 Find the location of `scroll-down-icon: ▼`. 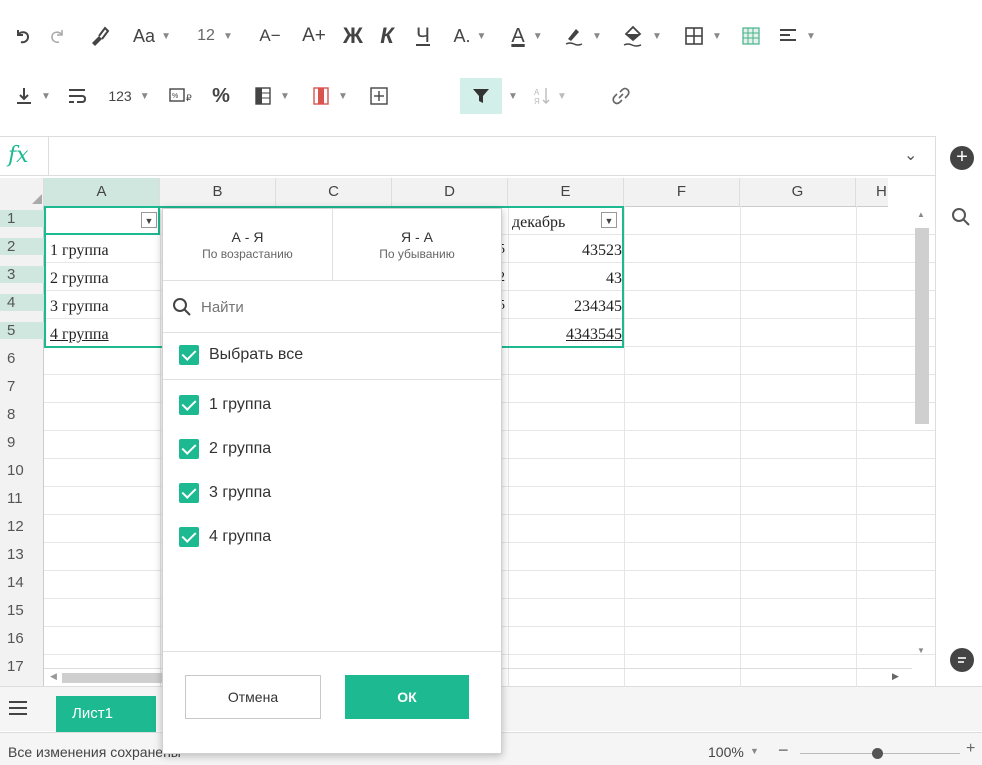

scroll-down-icon: ▼ is located at coordinates (921, 650).